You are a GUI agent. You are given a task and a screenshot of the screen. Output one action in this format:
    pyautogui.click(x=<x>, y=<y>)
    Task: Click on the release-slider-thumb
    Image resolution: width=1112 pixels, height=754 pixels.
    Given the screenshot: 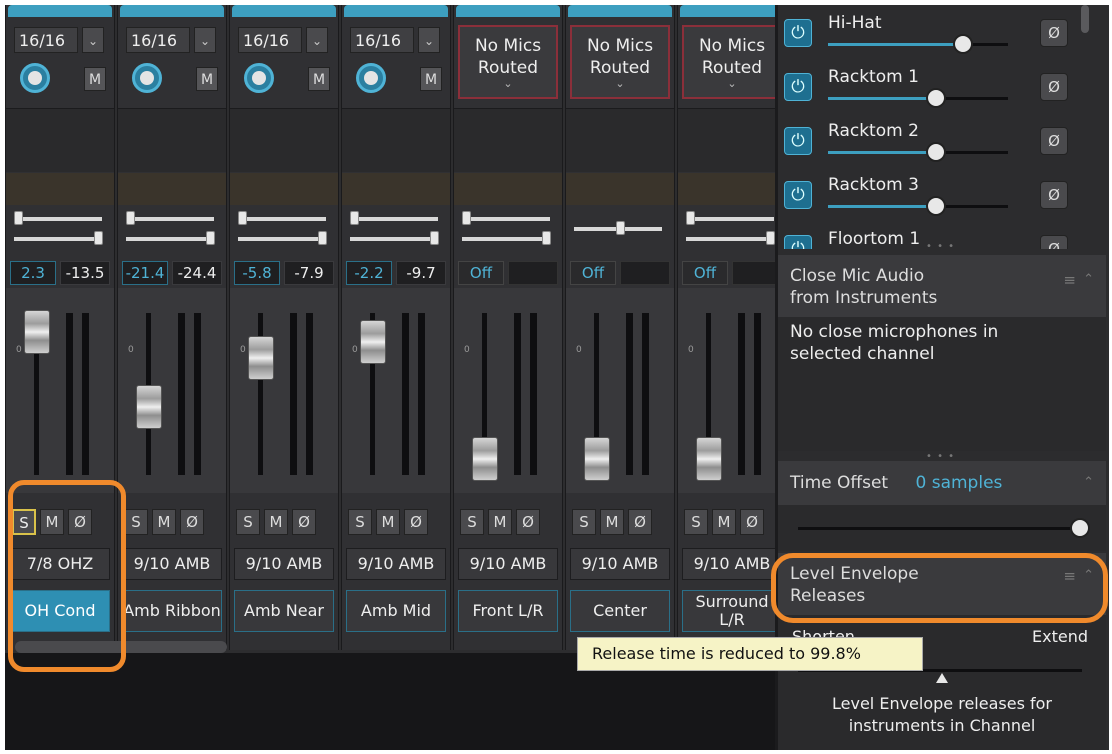 What is the action you would take?
    pyautogui.click(x=942, y=678)
    